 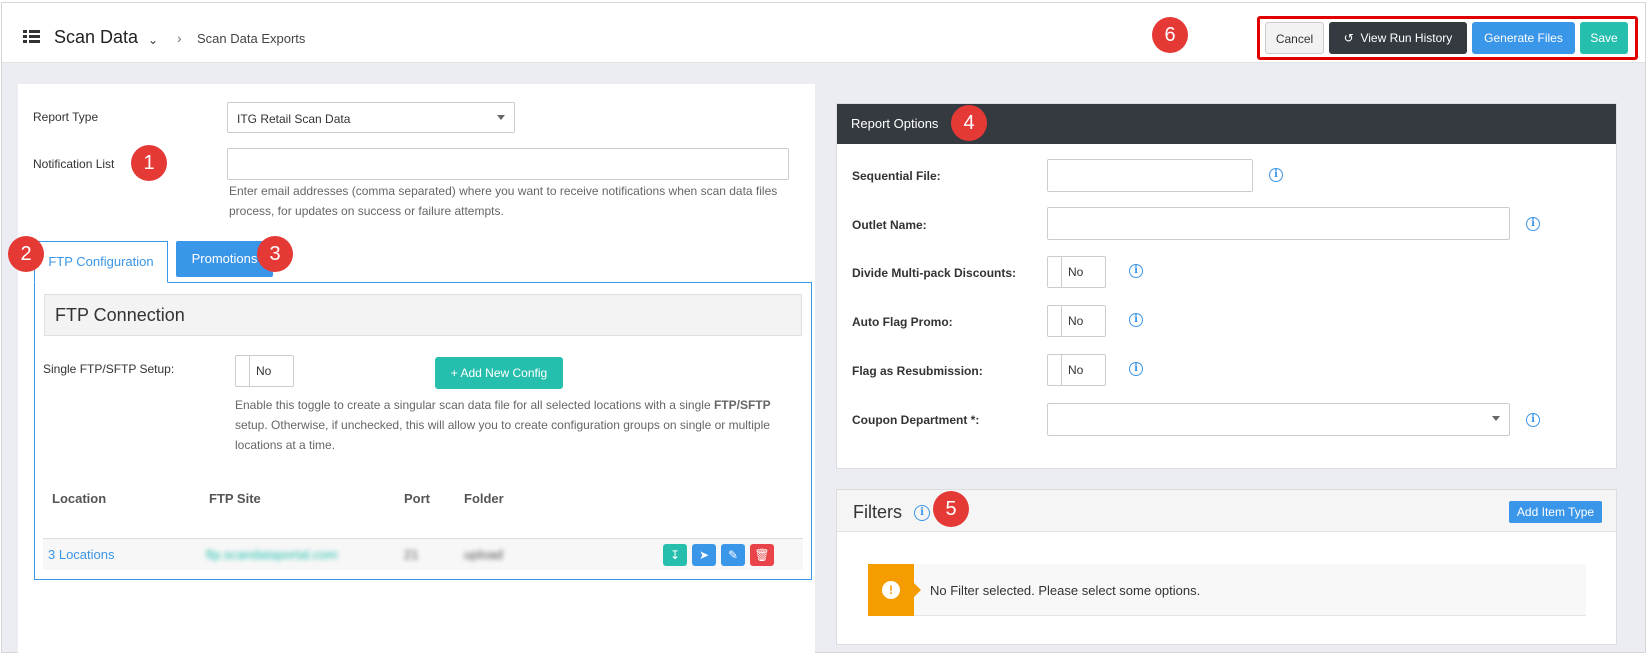 I want to click on flag-resubmission-toggle: No, so click(x=1076, y=370).